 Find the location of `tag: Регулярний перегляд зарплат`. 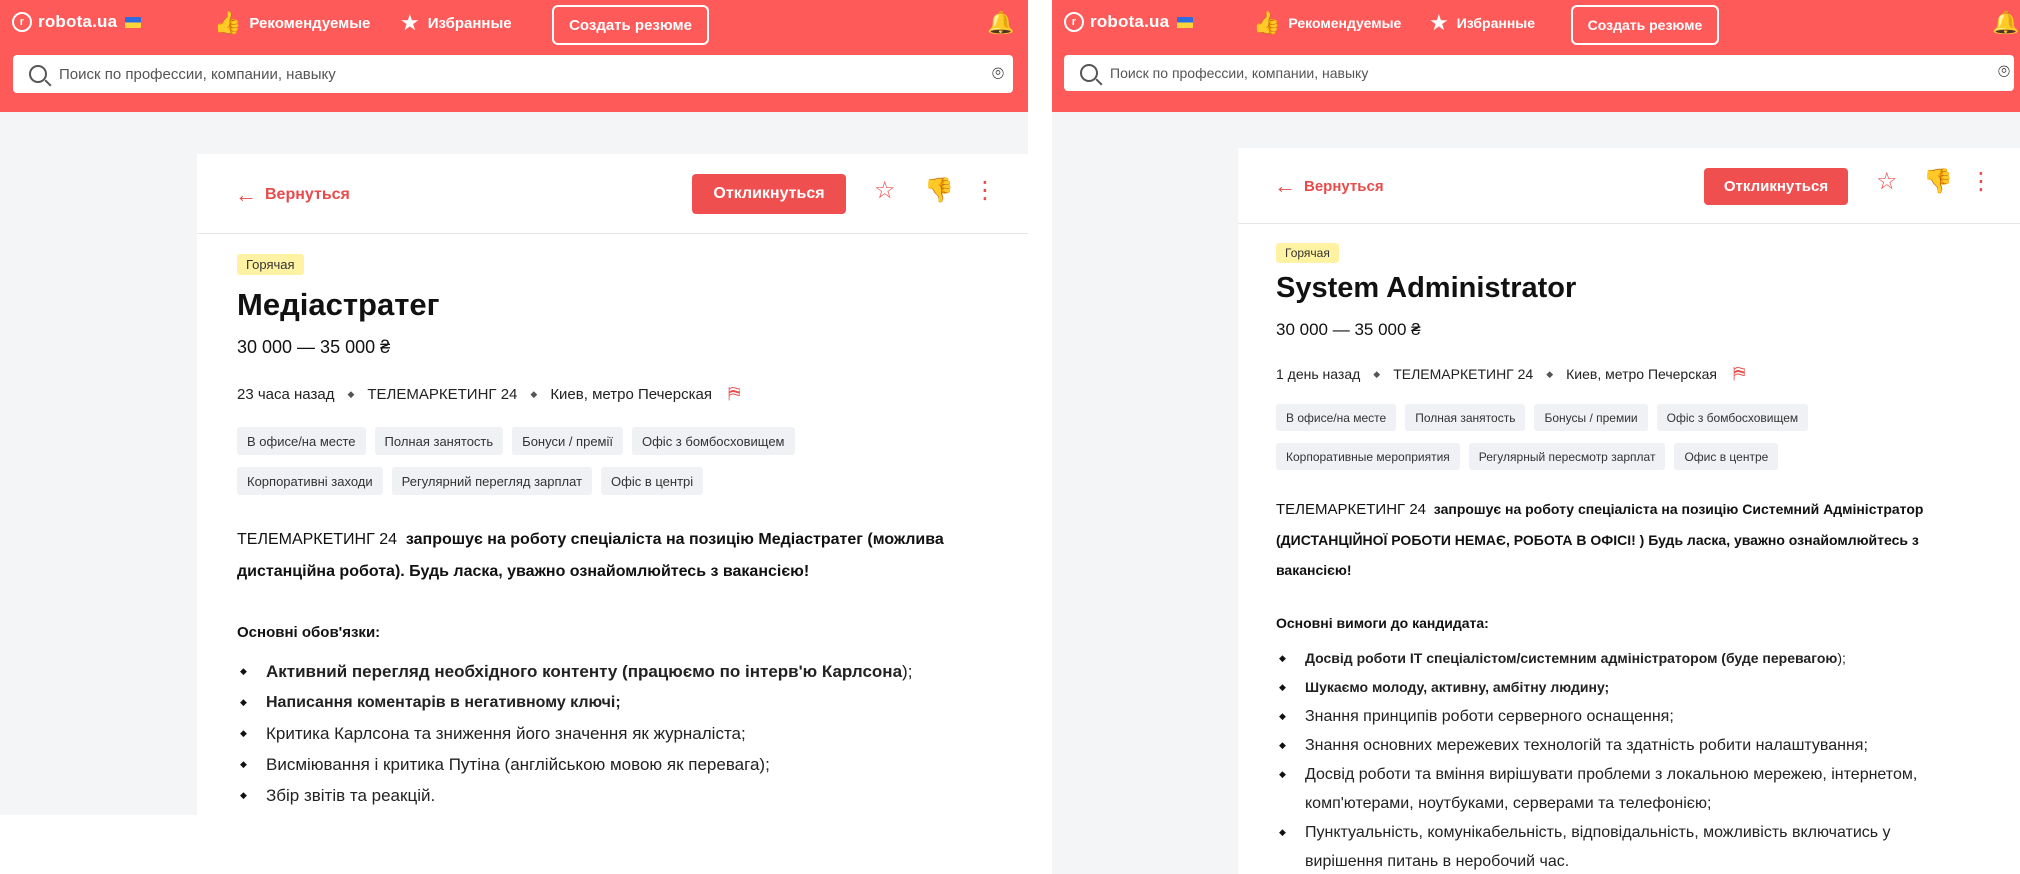

tag: Регулярний перегляд зарплат is located at coordinates (492, 481).